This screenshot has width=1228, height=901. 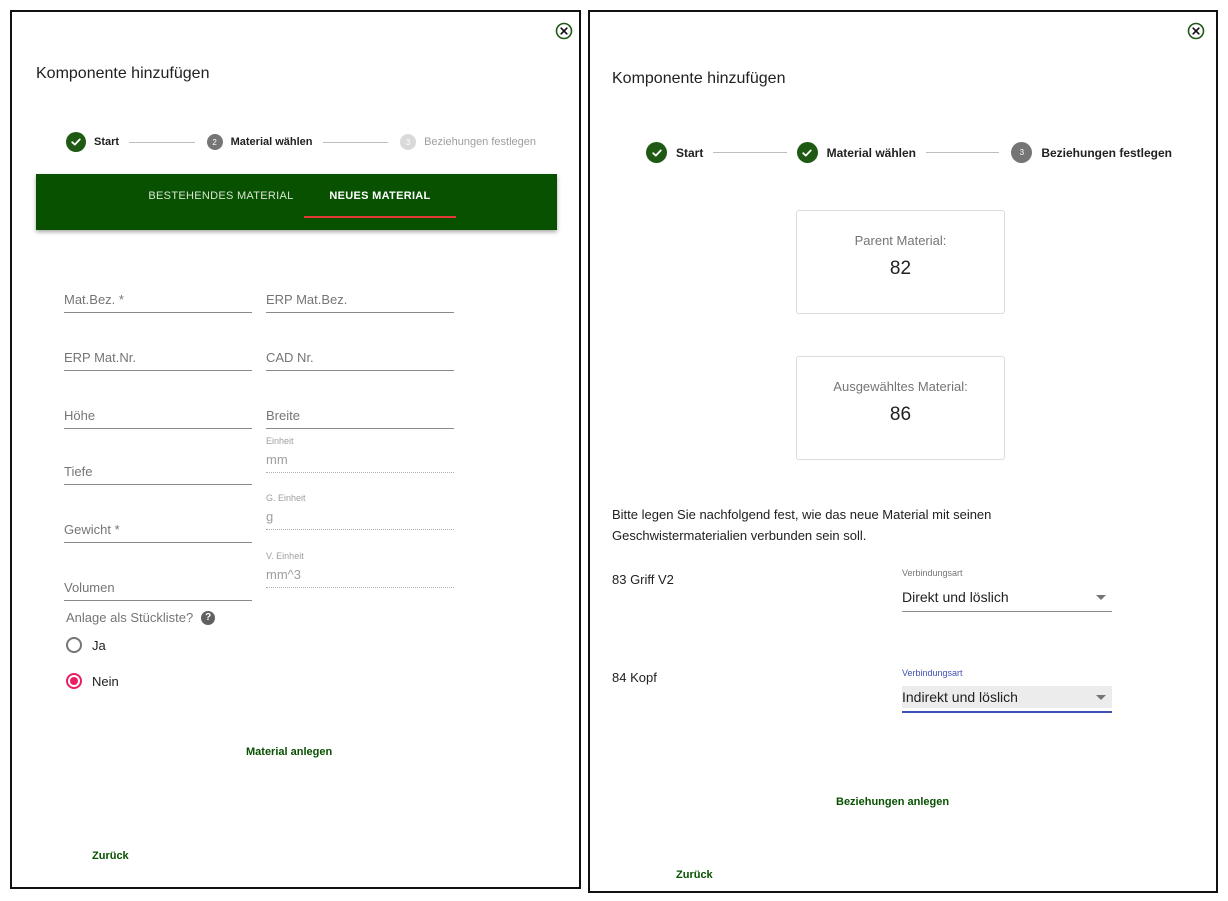 I want to click on breite-placeholder: Breite, so click(x=283, y=415).